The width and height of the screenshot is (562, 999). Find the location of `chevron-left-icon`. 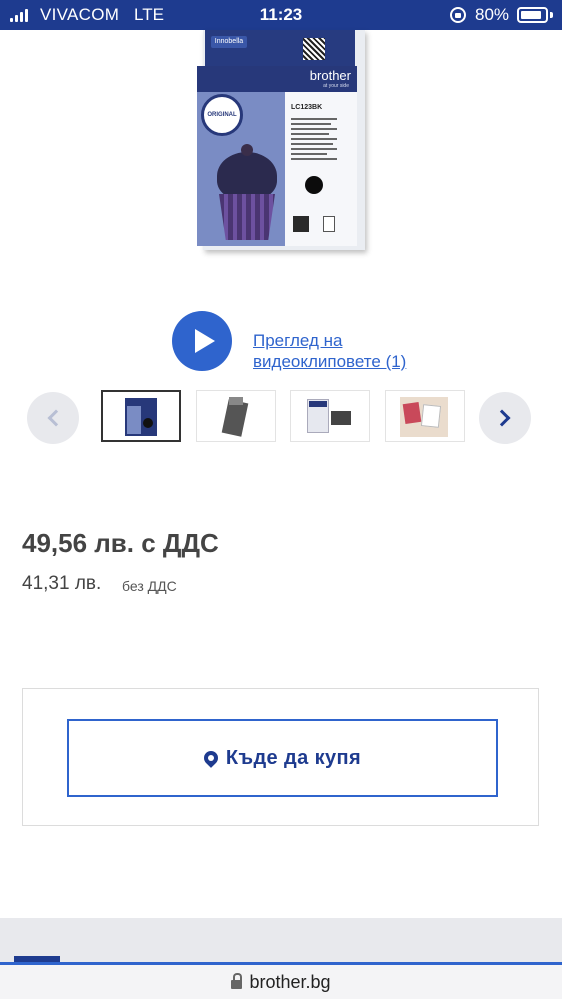

chevron-left-icon is located at coordinates (53, 418).